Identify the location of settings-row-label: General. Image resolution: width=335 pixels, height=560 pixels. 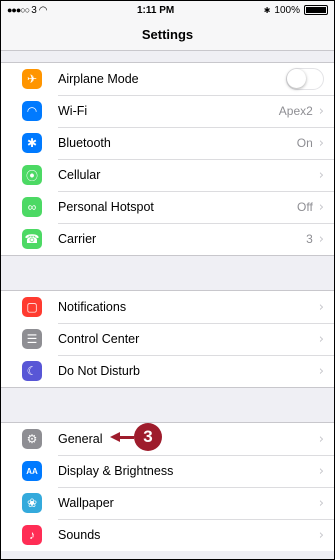
(80, 439).